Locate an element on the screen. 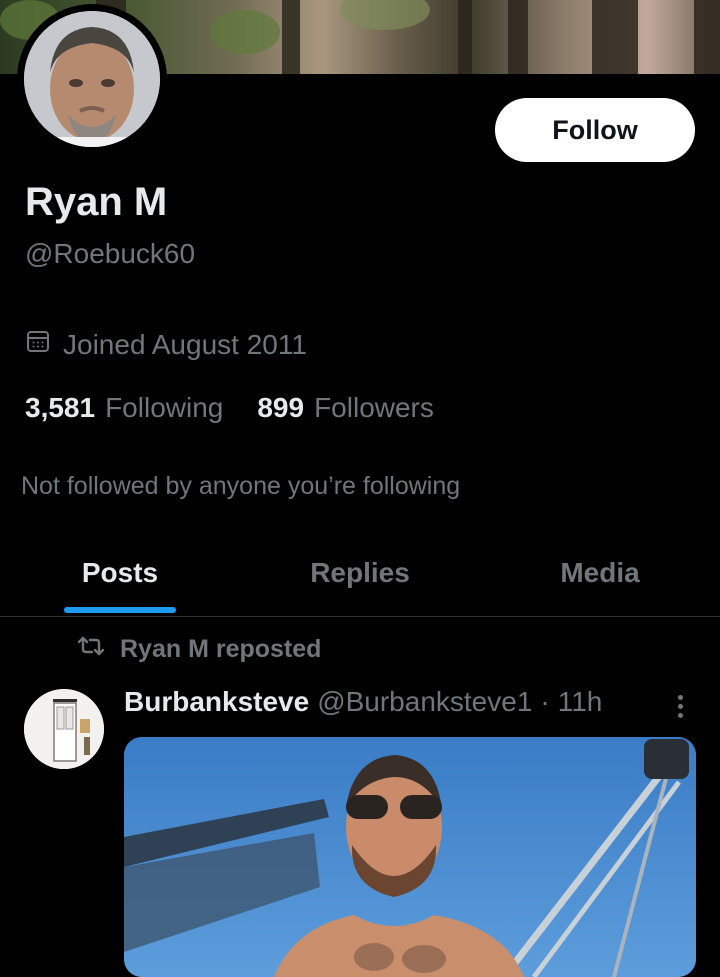 The width and height of the screenshot is (720, 977). following-link: 3,581 Following is located at coordinates (124, 408).